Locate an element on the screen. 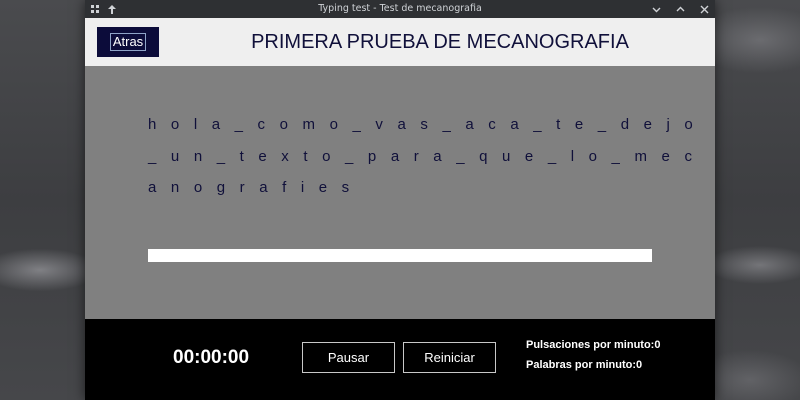 The height and width of the screenshot is (400, 800). minimize-icon is located at coordinates (656, 9).